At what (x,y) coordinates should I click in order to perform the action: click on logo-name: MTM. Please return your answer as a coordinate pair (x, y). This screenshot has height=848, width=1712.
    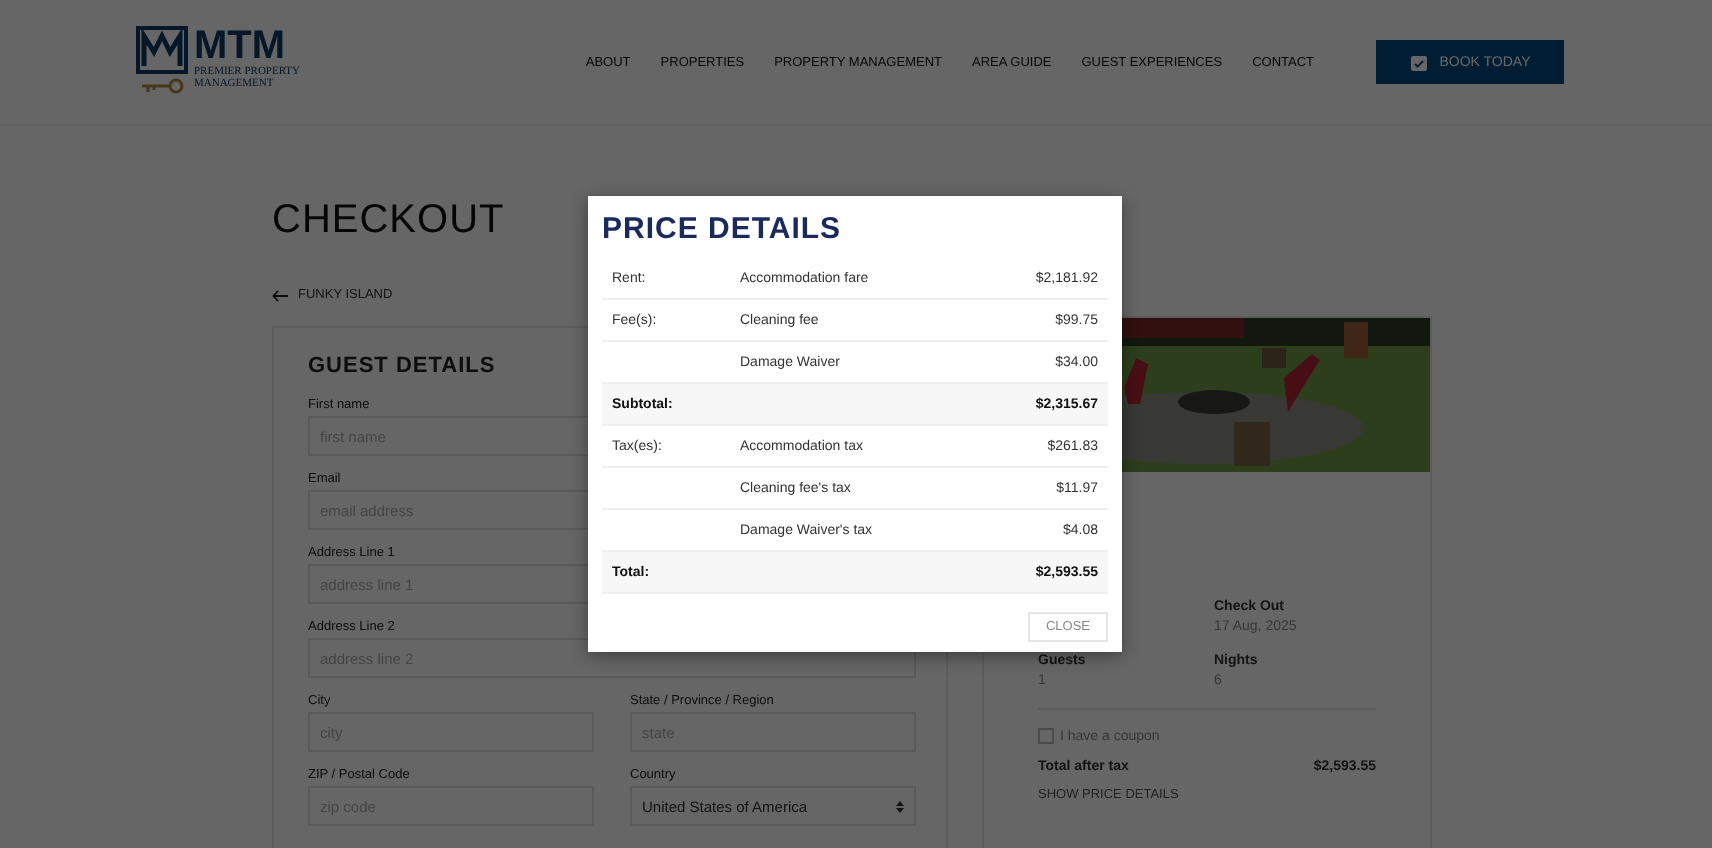
    Looking at the image, I should click on (240, 46).